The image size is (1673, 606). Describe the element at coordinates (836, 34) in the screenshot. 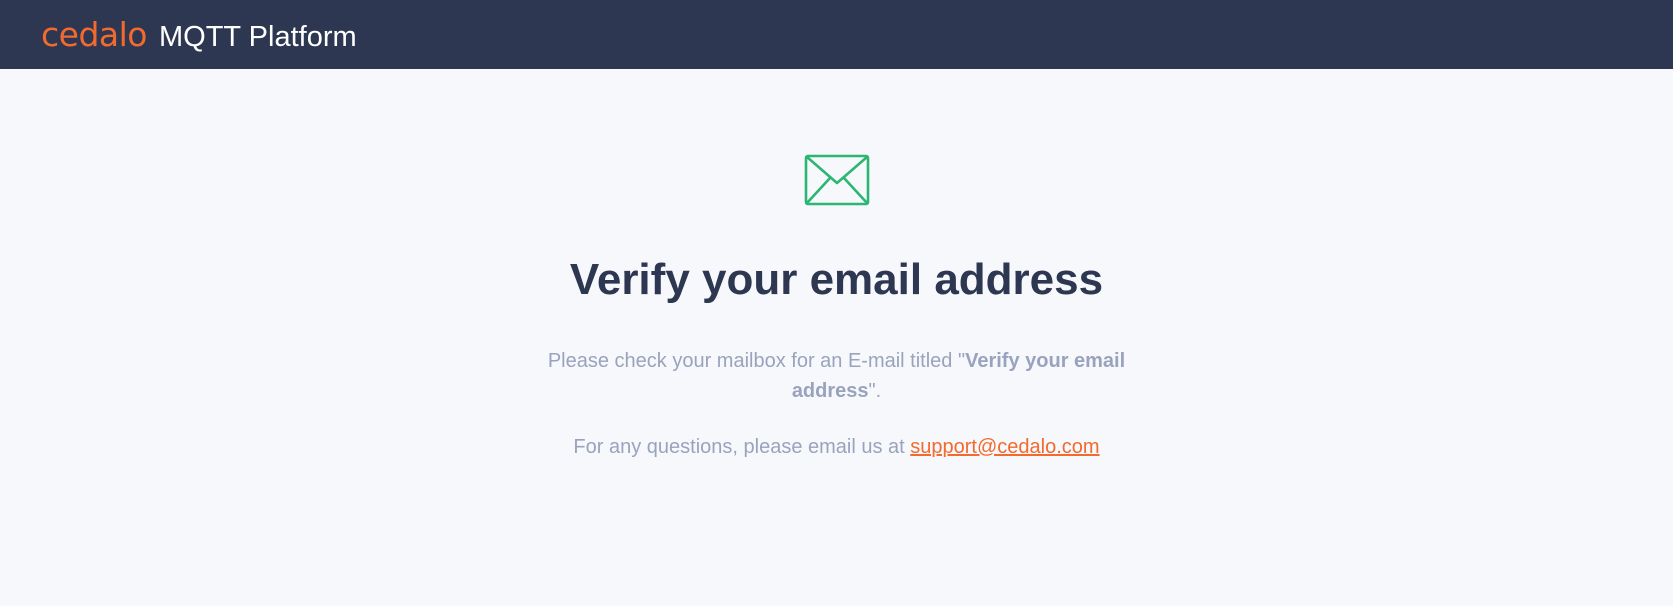

I see `top-header: cedalo MQTT Platform` at that location.